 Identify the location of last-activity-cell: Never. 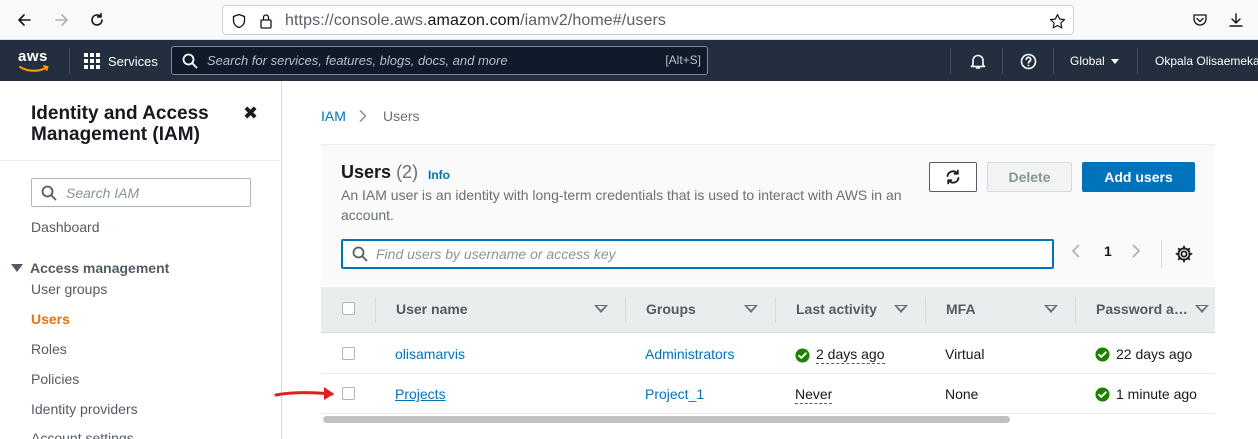
(814, 395).